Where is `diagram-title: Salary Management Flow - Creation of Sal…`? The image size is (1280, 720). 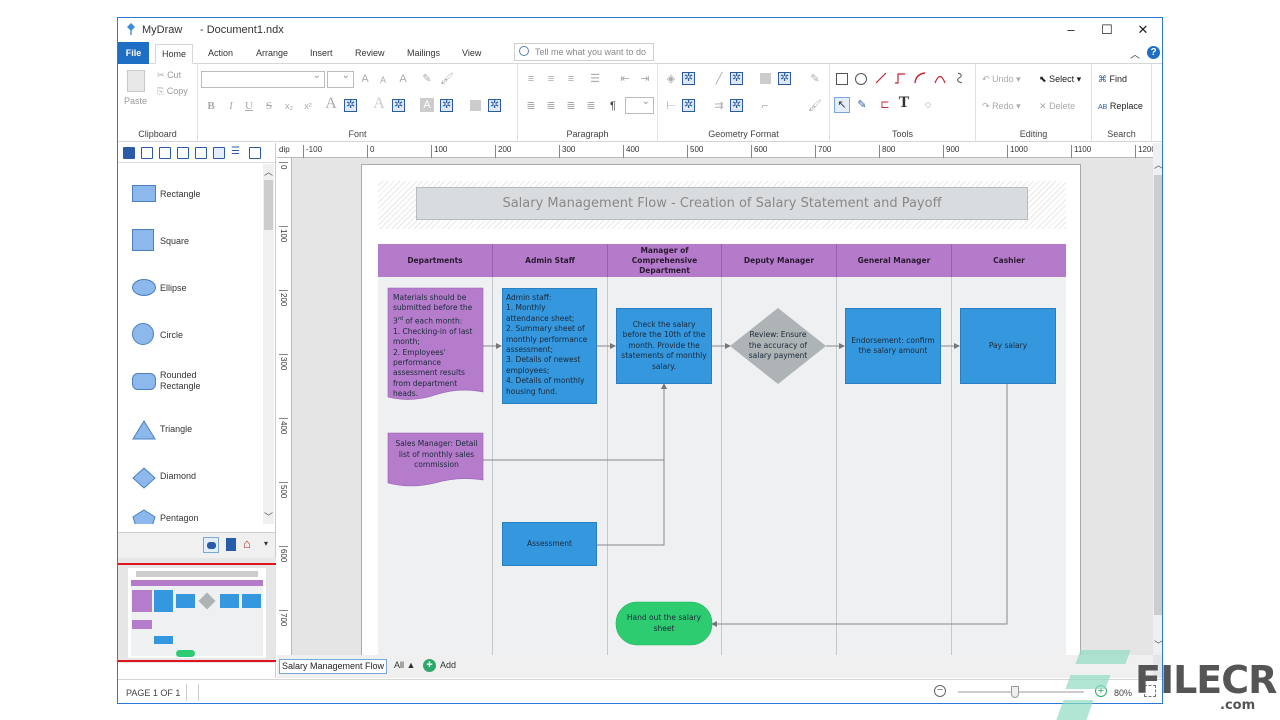 diagram-title: Salary Management Flow - Creation of Sal… is located at coordinates (722, 203).